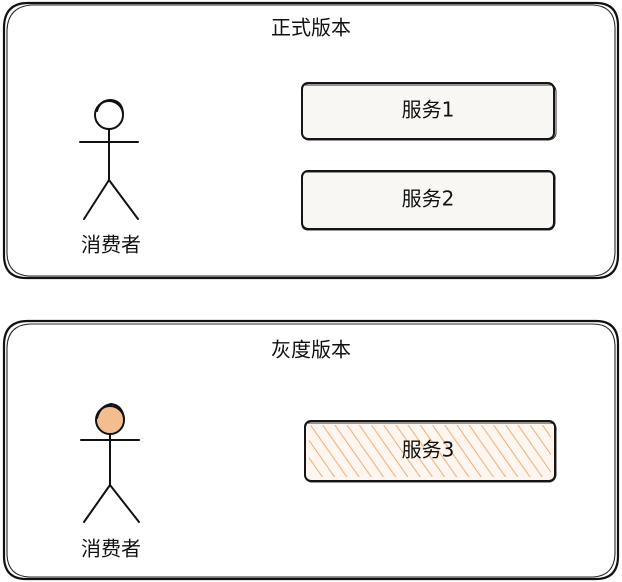 The height and width of the screenshot is (582, 622). What do you see at coordinates (111, 549) in the screenshot?
I see `gray-consumer-label: 消费者` at bounding box center [111, 549].